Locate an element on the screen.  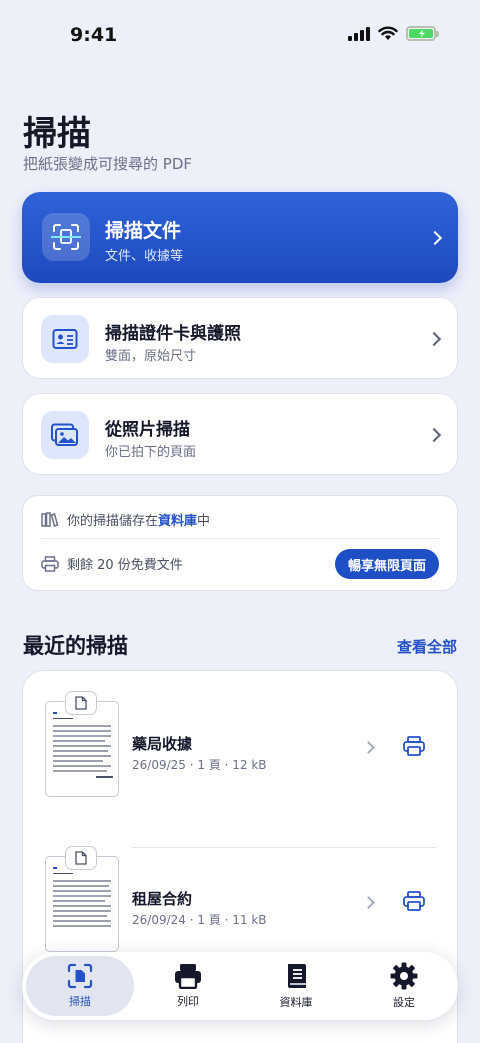
tab-scan: 掃描 is located at coordinates (80, 986).